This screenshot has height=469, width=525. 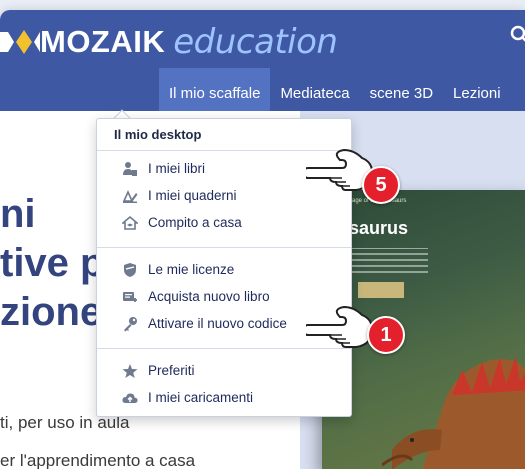 What do you see at coordinates (171, 370) in the screenshot?
I see `menu-item-label: Preferiti` at bounding box center [171, 370].